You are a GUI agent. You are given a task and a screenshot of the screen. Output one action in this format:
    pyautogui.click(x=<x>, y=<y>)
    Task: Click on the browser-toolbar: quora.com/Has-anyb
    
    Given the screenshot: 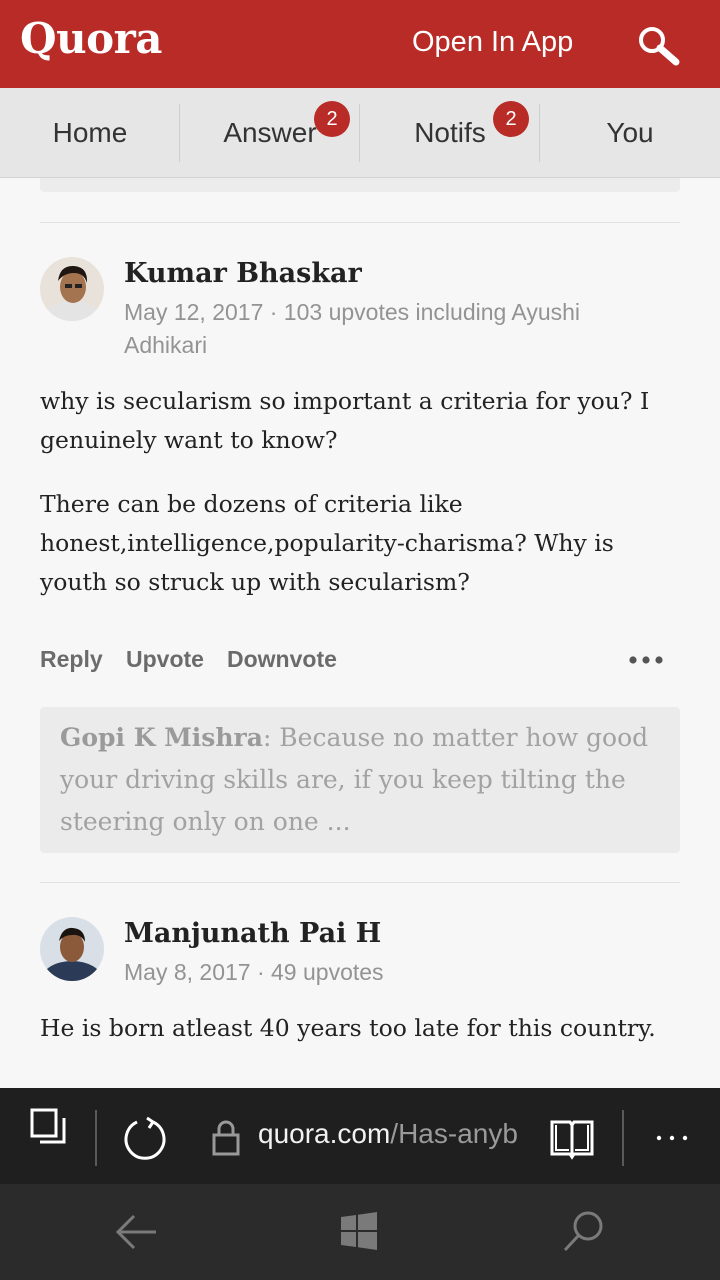 What is the action you would take?
    pyautogui.click(x=360, y=1136)
    